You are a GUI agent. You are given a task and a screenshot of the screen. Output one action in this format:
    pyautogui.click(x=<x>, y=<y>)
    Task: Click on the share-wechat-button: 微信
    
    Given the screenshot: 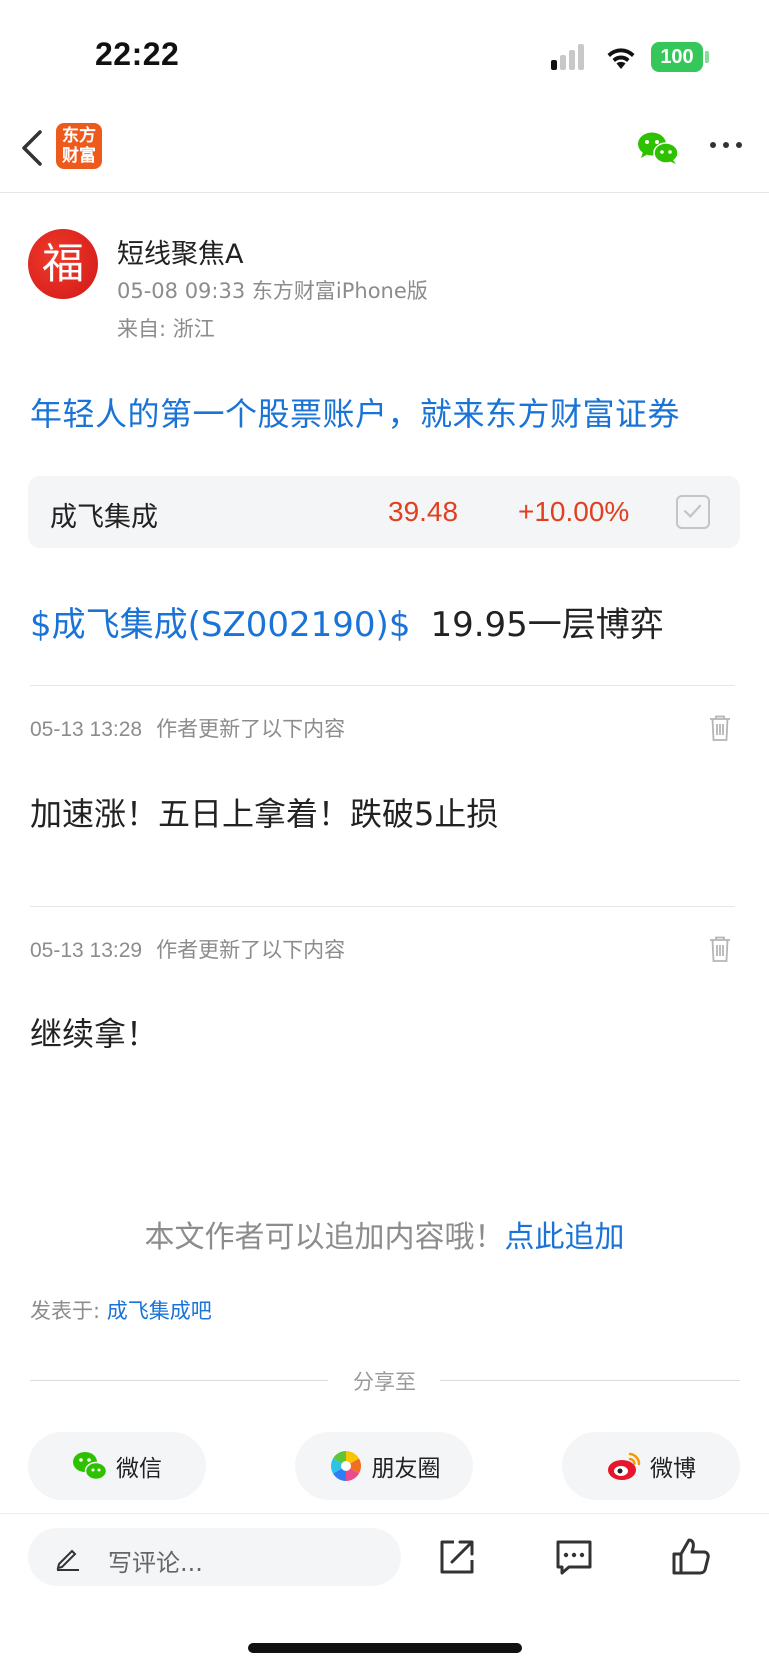 What is the action you would take?
    pyautogui.click(x=117, y=1466)
    